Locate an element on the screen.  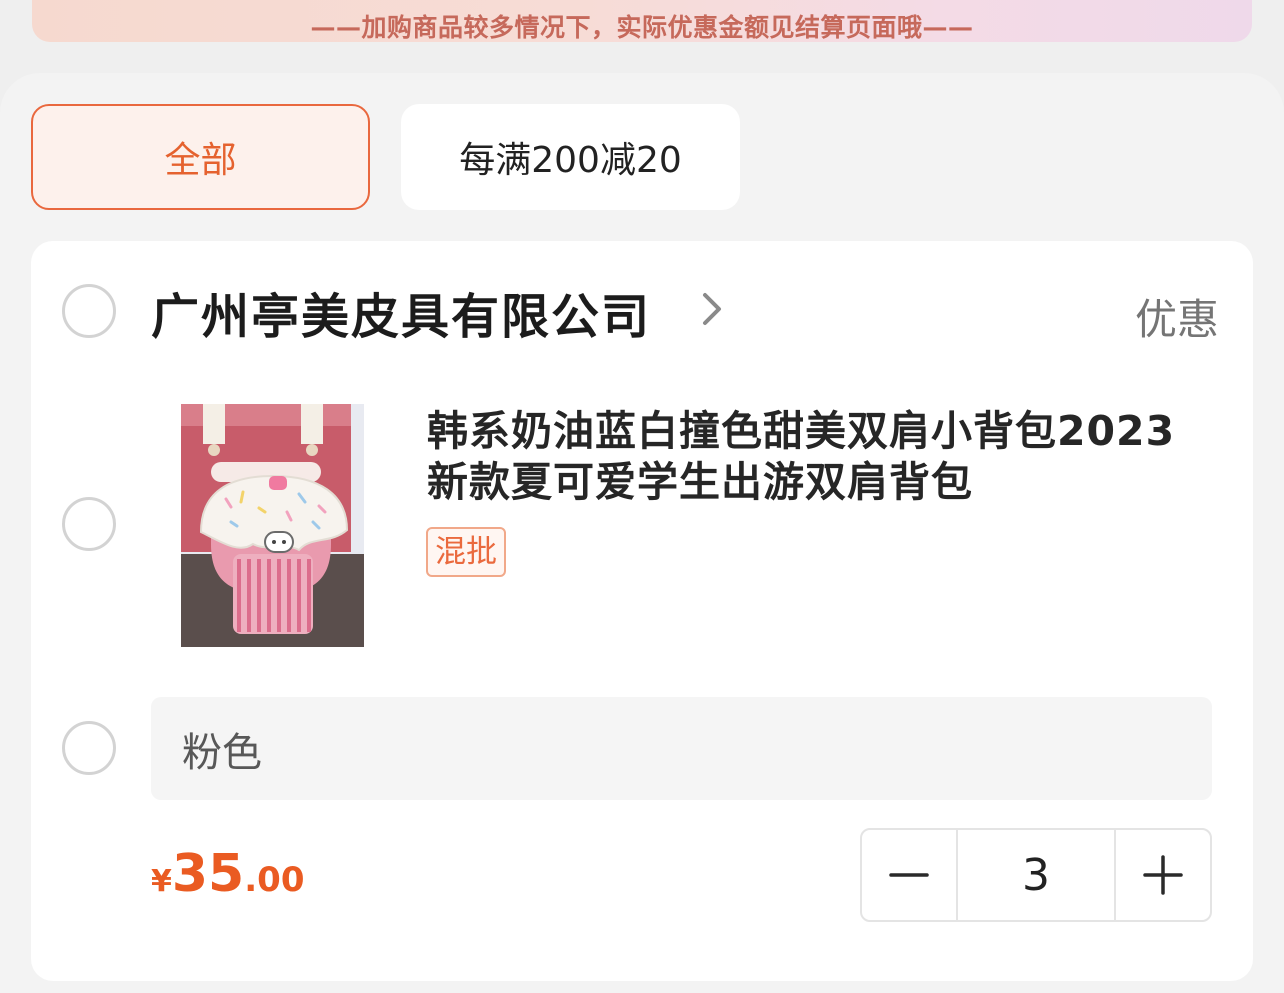
increase-button is located at coordinates (1163, 875).